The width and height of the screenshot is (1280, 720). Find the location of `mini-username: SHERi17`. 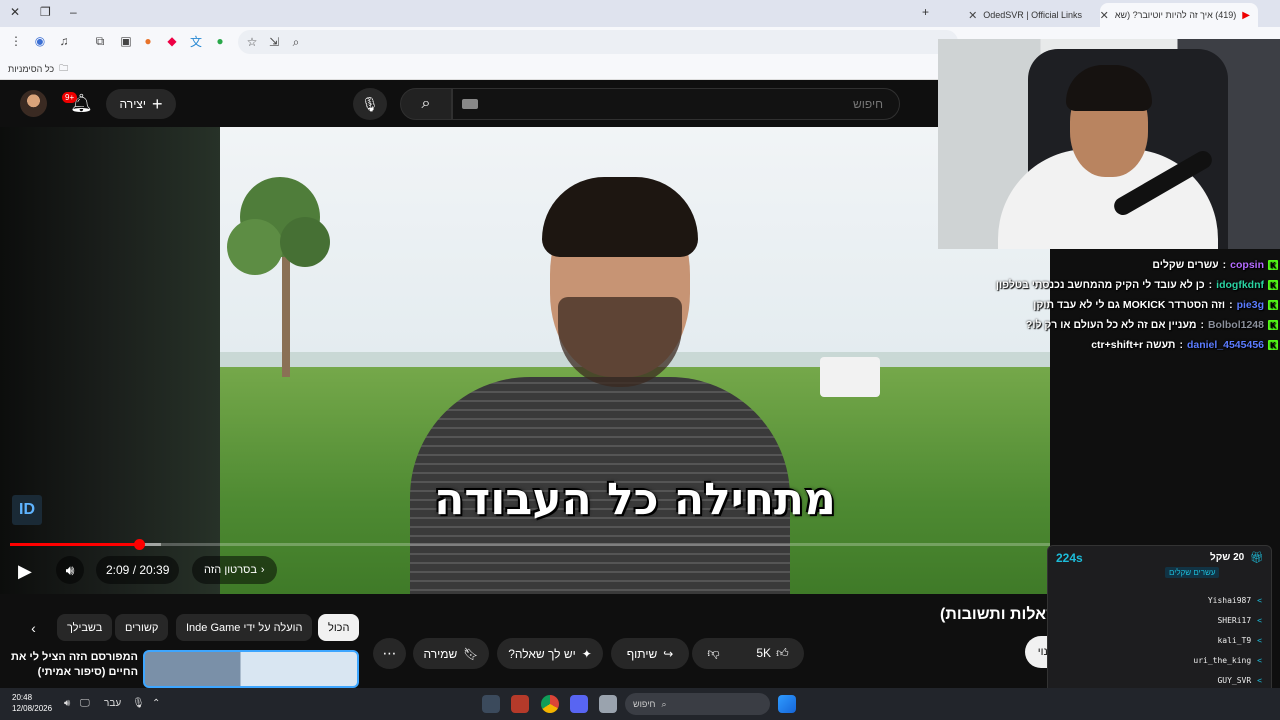

mini-username: SHERi17 is located at coordinates (1234, 620).